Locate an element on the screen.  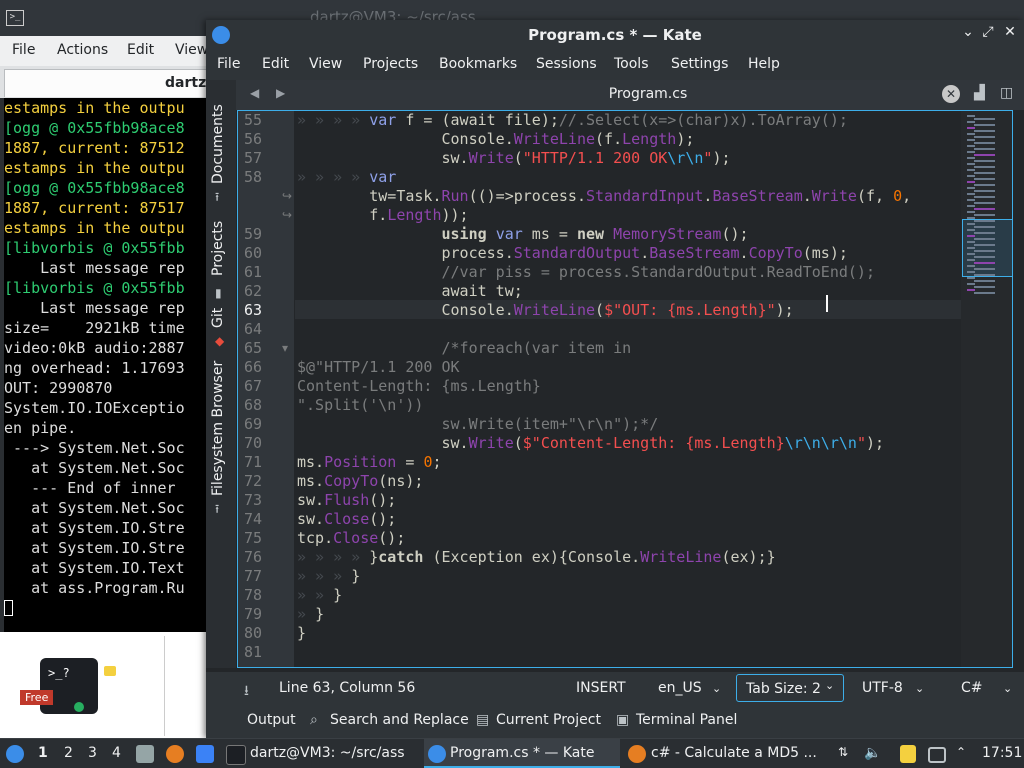
line-number: 76 is located at coordinates (250, 557).